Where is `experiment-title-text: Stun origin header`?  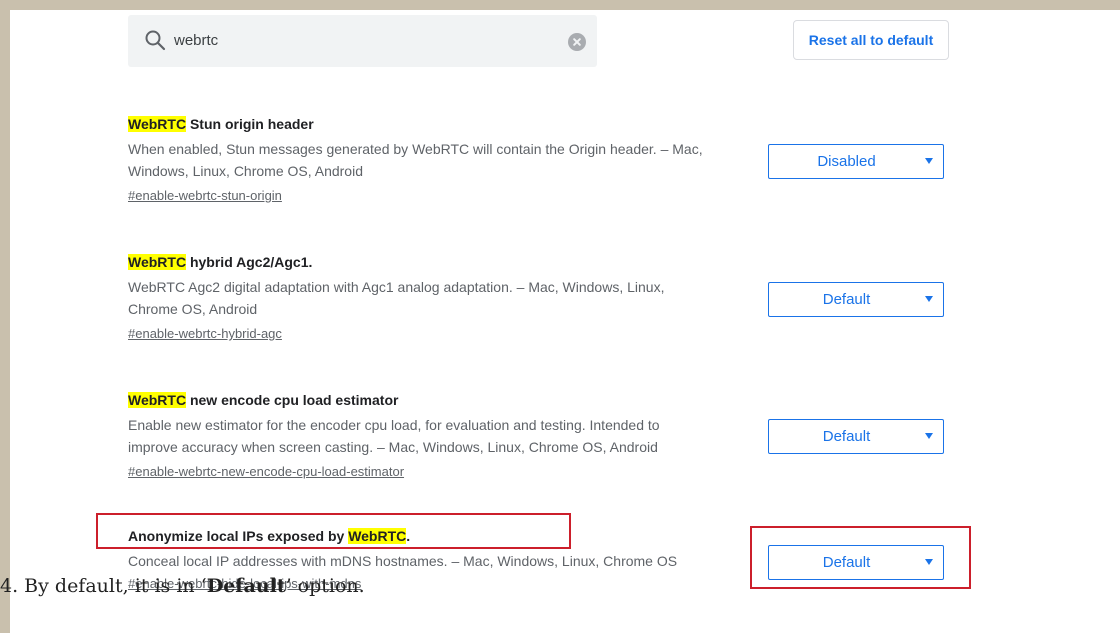 experiment-title-text: Stun origin header is located at coordinates (250, 124).